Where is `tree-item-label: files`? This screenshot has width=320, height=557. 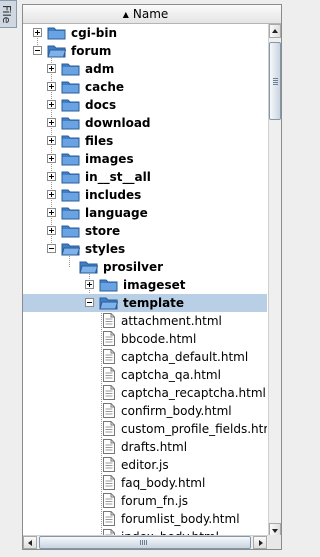 tree-item-label: files is located at coordinates (99, 141).